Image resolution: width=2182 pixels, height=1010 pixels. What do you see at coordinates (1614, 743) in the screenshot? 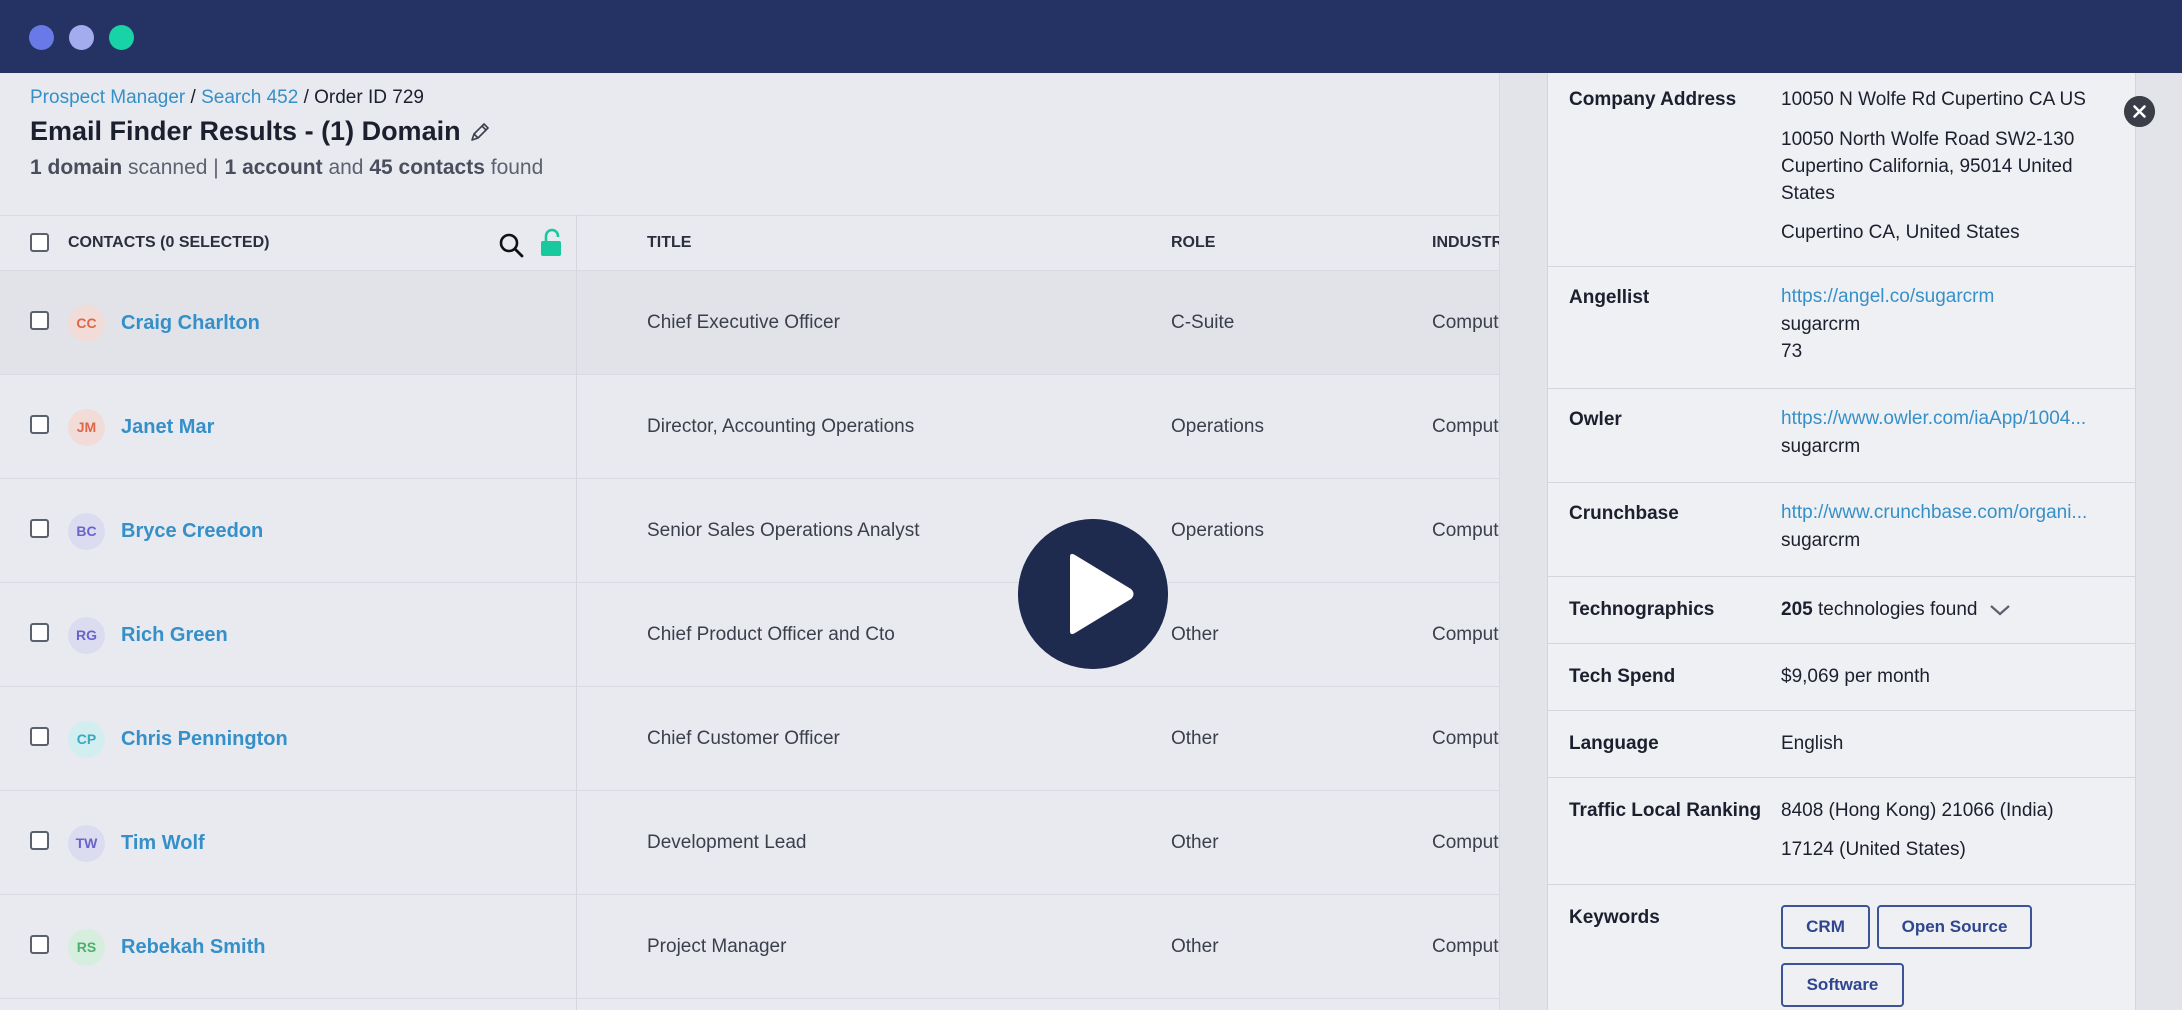
I see `language-label: Language` at bounding box center [1614, 743].